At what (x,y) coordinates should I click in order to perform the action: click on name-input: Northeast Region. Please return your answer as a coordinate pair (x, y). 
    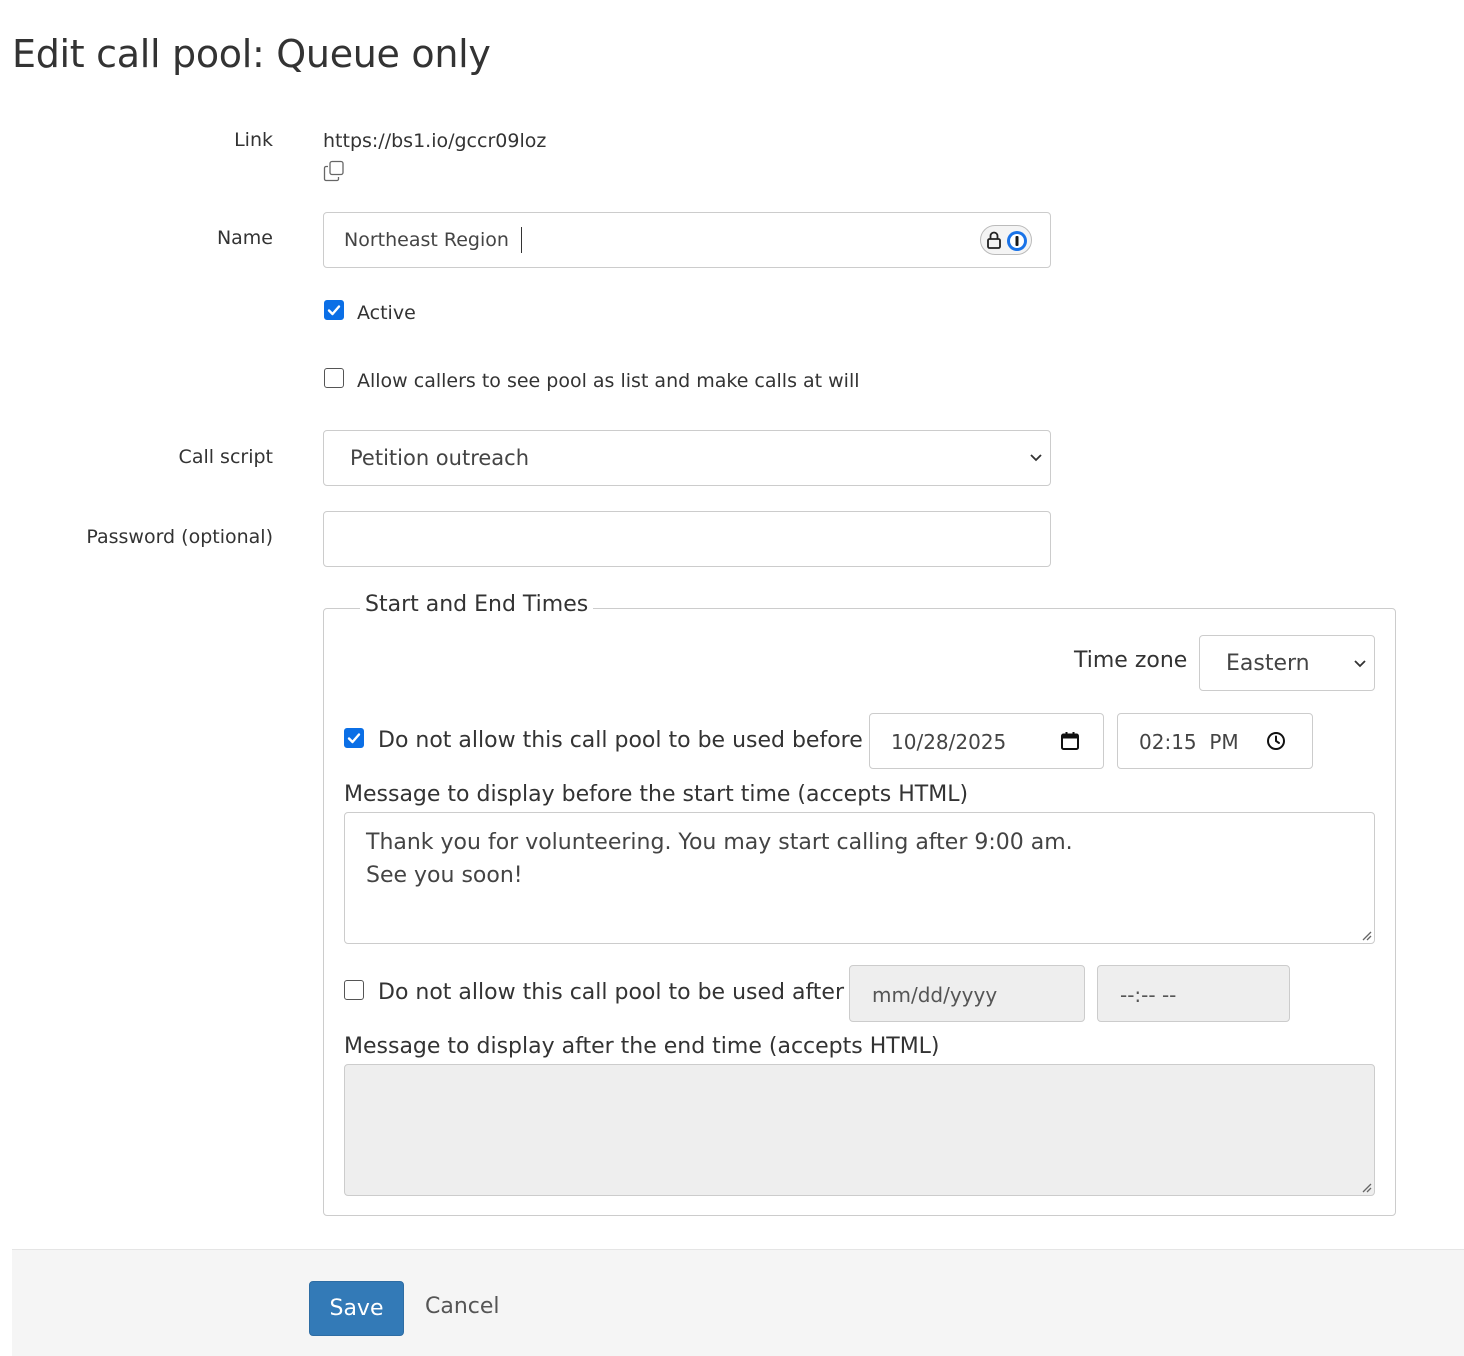
    Looking at the image, I should click on (687, 240).